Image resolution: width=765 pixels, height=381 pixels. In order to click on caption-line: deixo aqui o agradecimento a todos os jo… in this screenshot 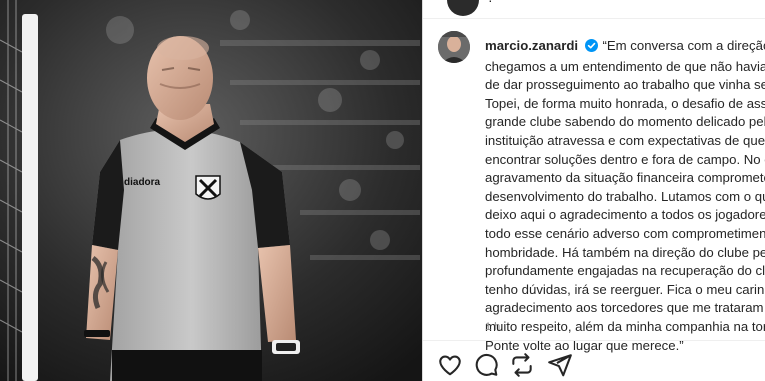, I will do `click(625, 215)`.